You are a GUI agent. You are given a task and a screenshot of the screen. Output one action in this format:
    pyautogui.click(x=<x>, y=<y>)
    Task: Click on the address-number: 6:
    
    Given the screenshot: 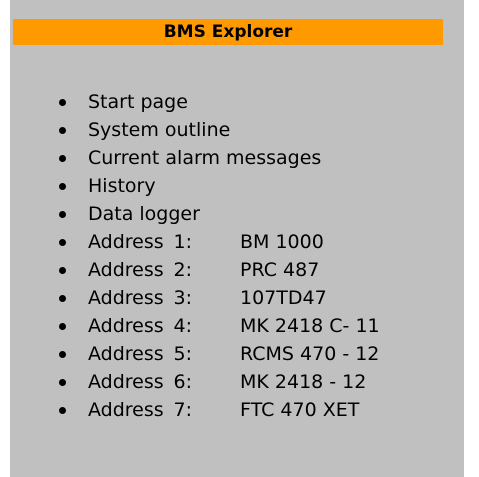 What is the action you would take?
    pyautogui.click(x=180, y=382)
    